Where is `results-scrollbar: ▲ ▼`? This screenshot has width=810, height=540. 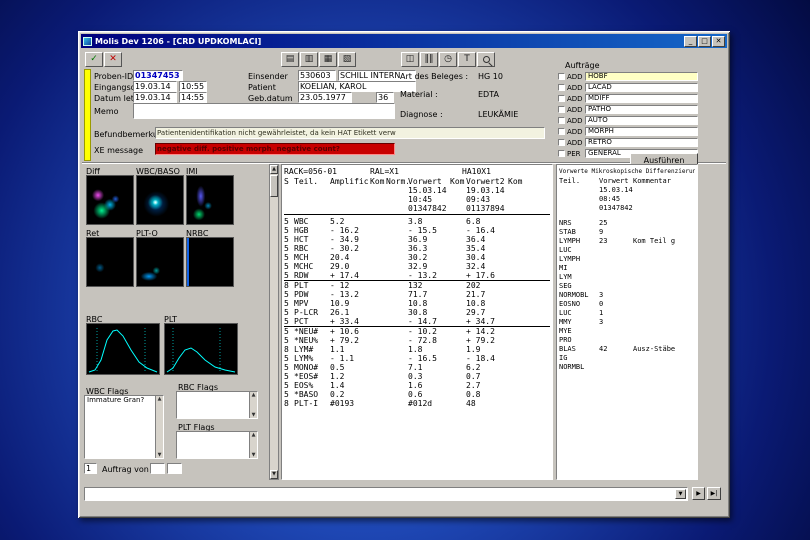
results-scrollbar: ▲ ▼ is located at coordinates (274, 322).